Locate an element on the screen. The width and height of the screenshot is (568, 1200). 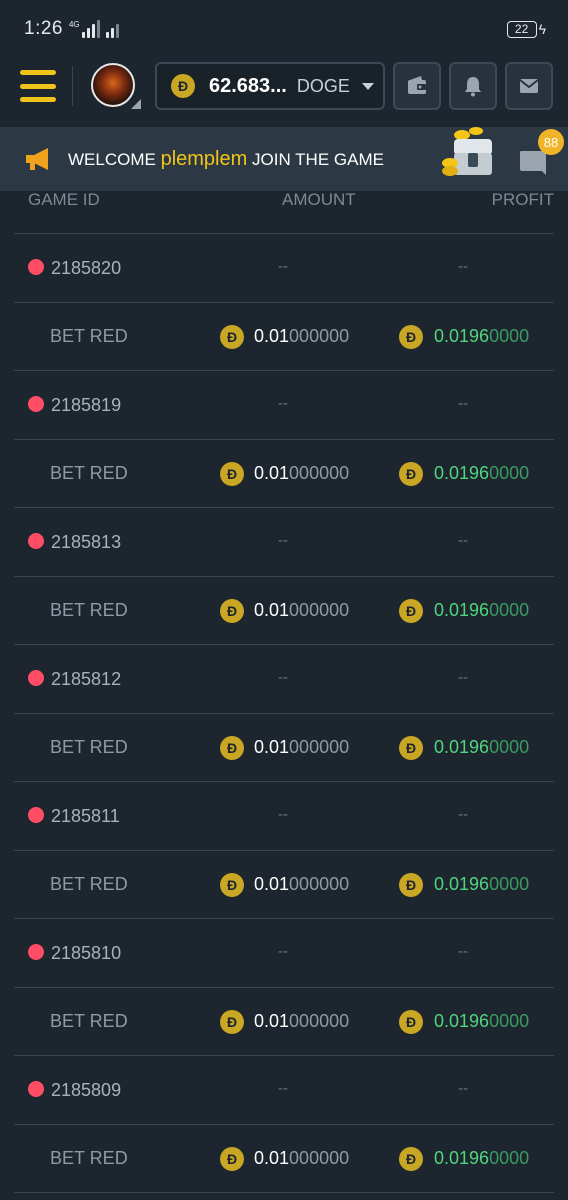
bell-icon is located at coordinates (473, 87).